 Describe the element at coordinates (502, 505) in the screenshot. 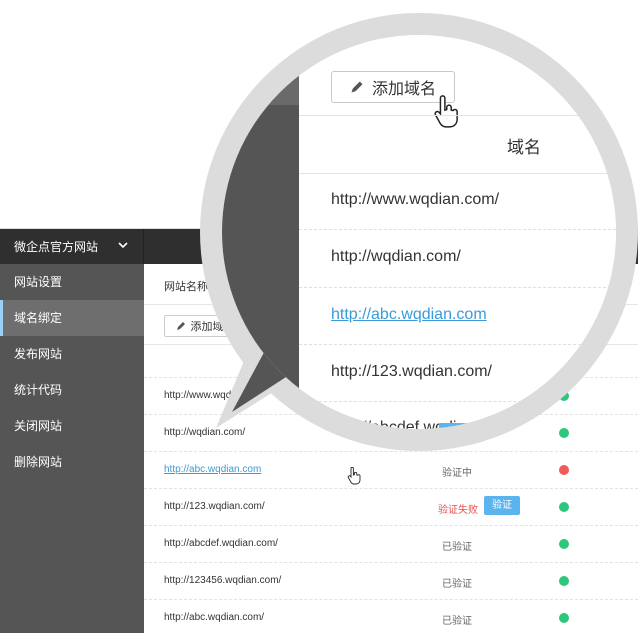

I see `verify-button: 验证` at that location.